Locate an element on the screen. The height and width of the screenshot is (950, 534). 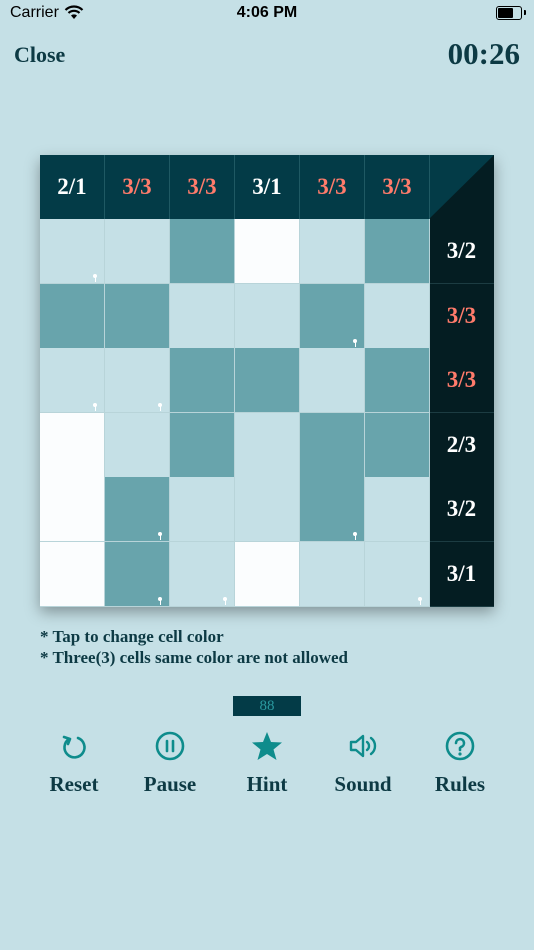
hint-button: Hint is located at coordinates (267, 765).